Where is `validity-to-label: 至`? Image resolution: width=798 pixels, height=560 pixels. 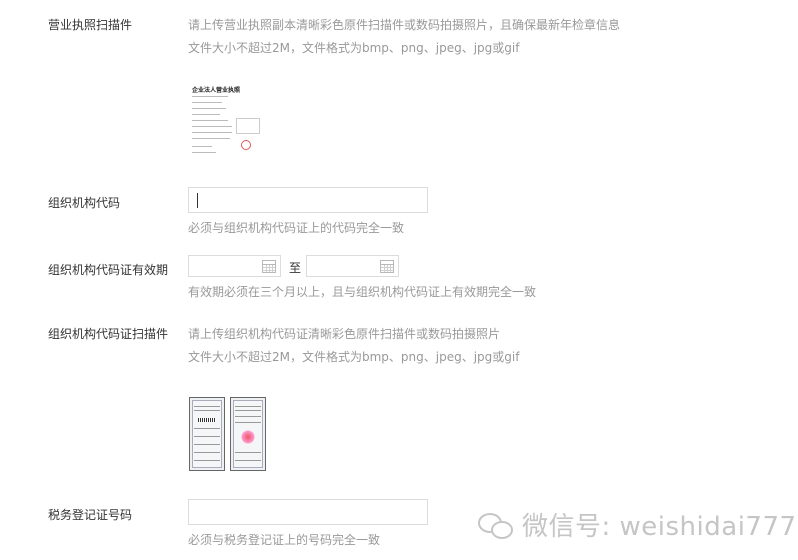
validity-to-label: 至 is located at coordinates (295, 268).